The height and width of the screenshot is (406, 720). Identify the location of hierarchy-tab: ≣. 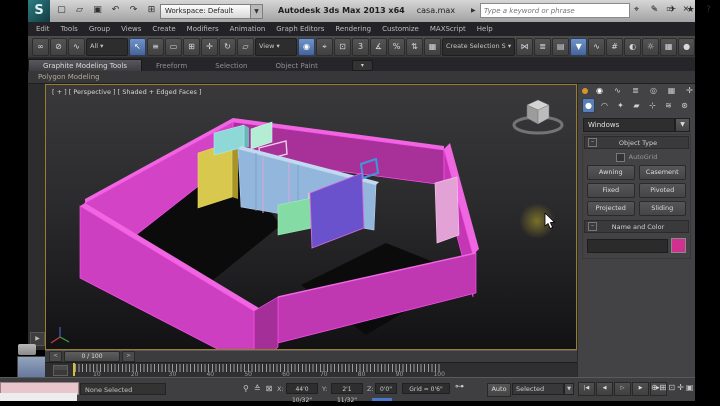
(635, 90).